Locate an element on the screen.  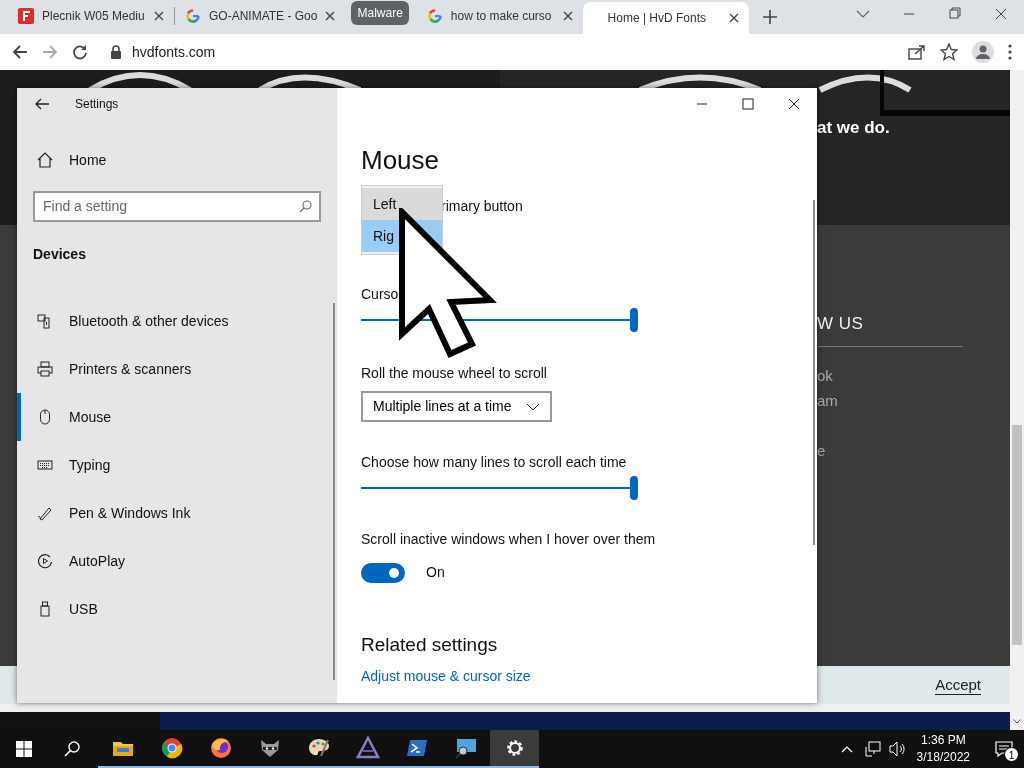
bluetooth-icon is located at coordinates (45, 321).